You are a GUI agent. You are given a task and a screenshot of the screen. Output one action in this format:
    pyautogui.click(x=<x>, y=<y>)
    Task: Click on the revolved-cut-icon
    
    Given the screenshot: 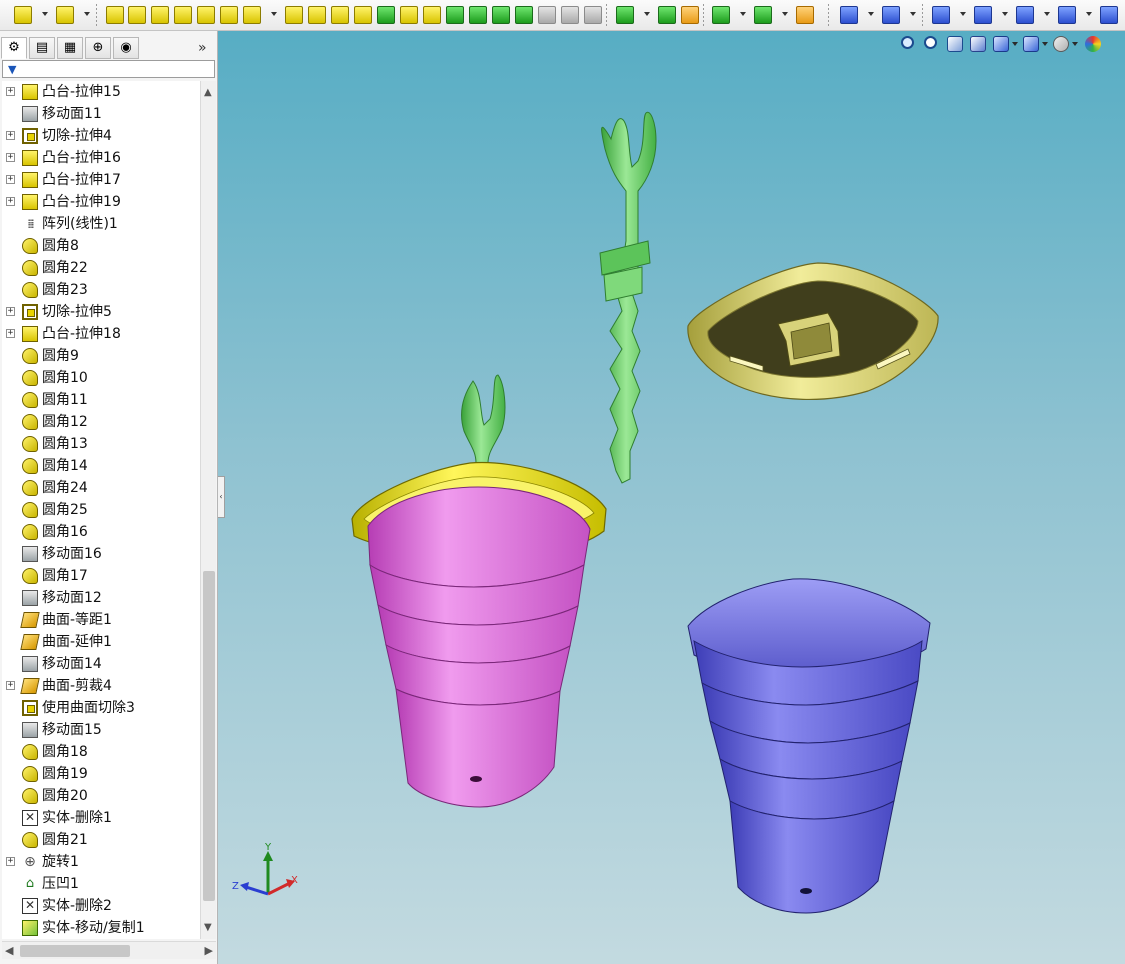 What is the action you would take?
    pyautogui.click(x=206, y=15)
    